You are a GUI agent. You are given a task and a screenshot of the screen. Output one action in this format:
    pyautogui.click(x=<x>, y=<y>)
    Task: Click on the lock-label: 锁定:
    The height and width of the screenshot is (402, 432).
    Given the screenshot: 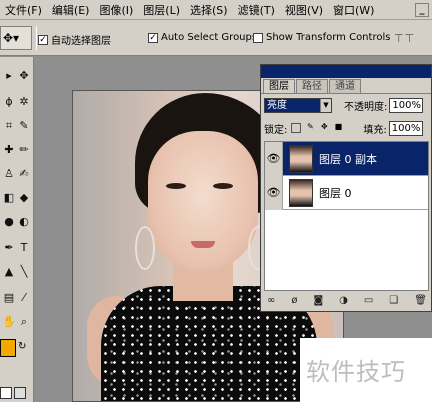 What is the action you would take?
    pyautogui.click(x=276, y=130)
    